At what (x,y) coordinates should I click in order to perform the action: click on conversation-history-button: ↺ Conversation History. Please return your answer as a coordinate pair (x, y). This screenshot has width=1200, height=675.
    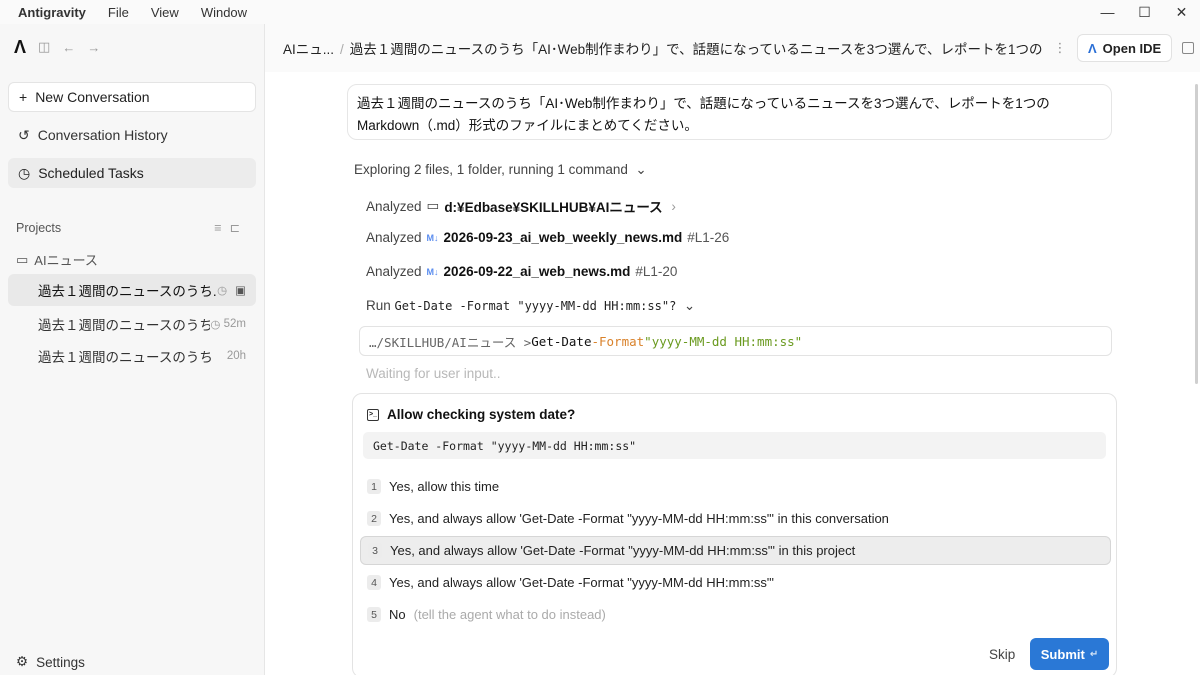
    Looking at the image, I should click on (132, 135).